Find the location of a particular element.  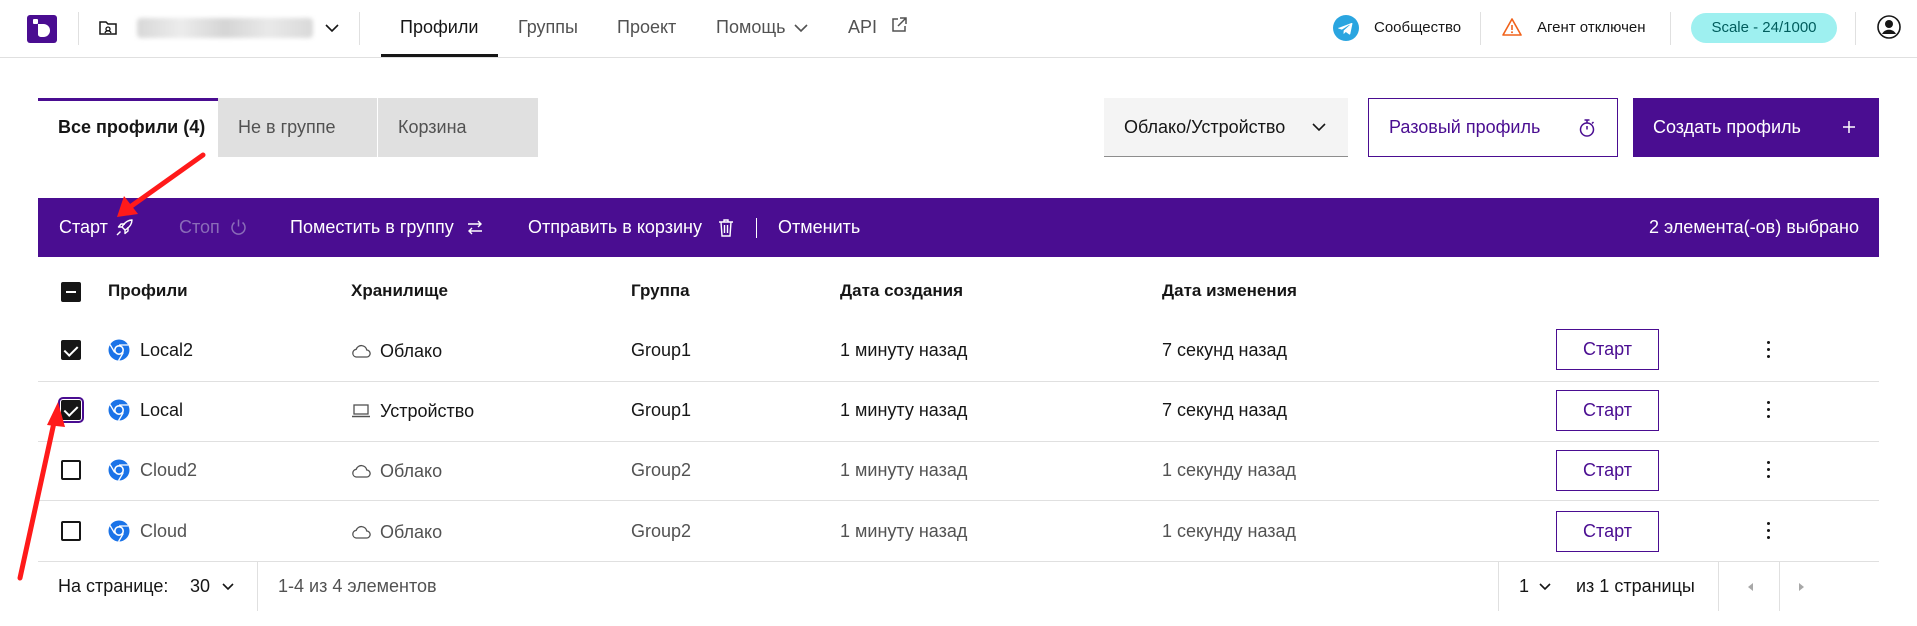

warning-icon is located at coordinates (1512, 27).